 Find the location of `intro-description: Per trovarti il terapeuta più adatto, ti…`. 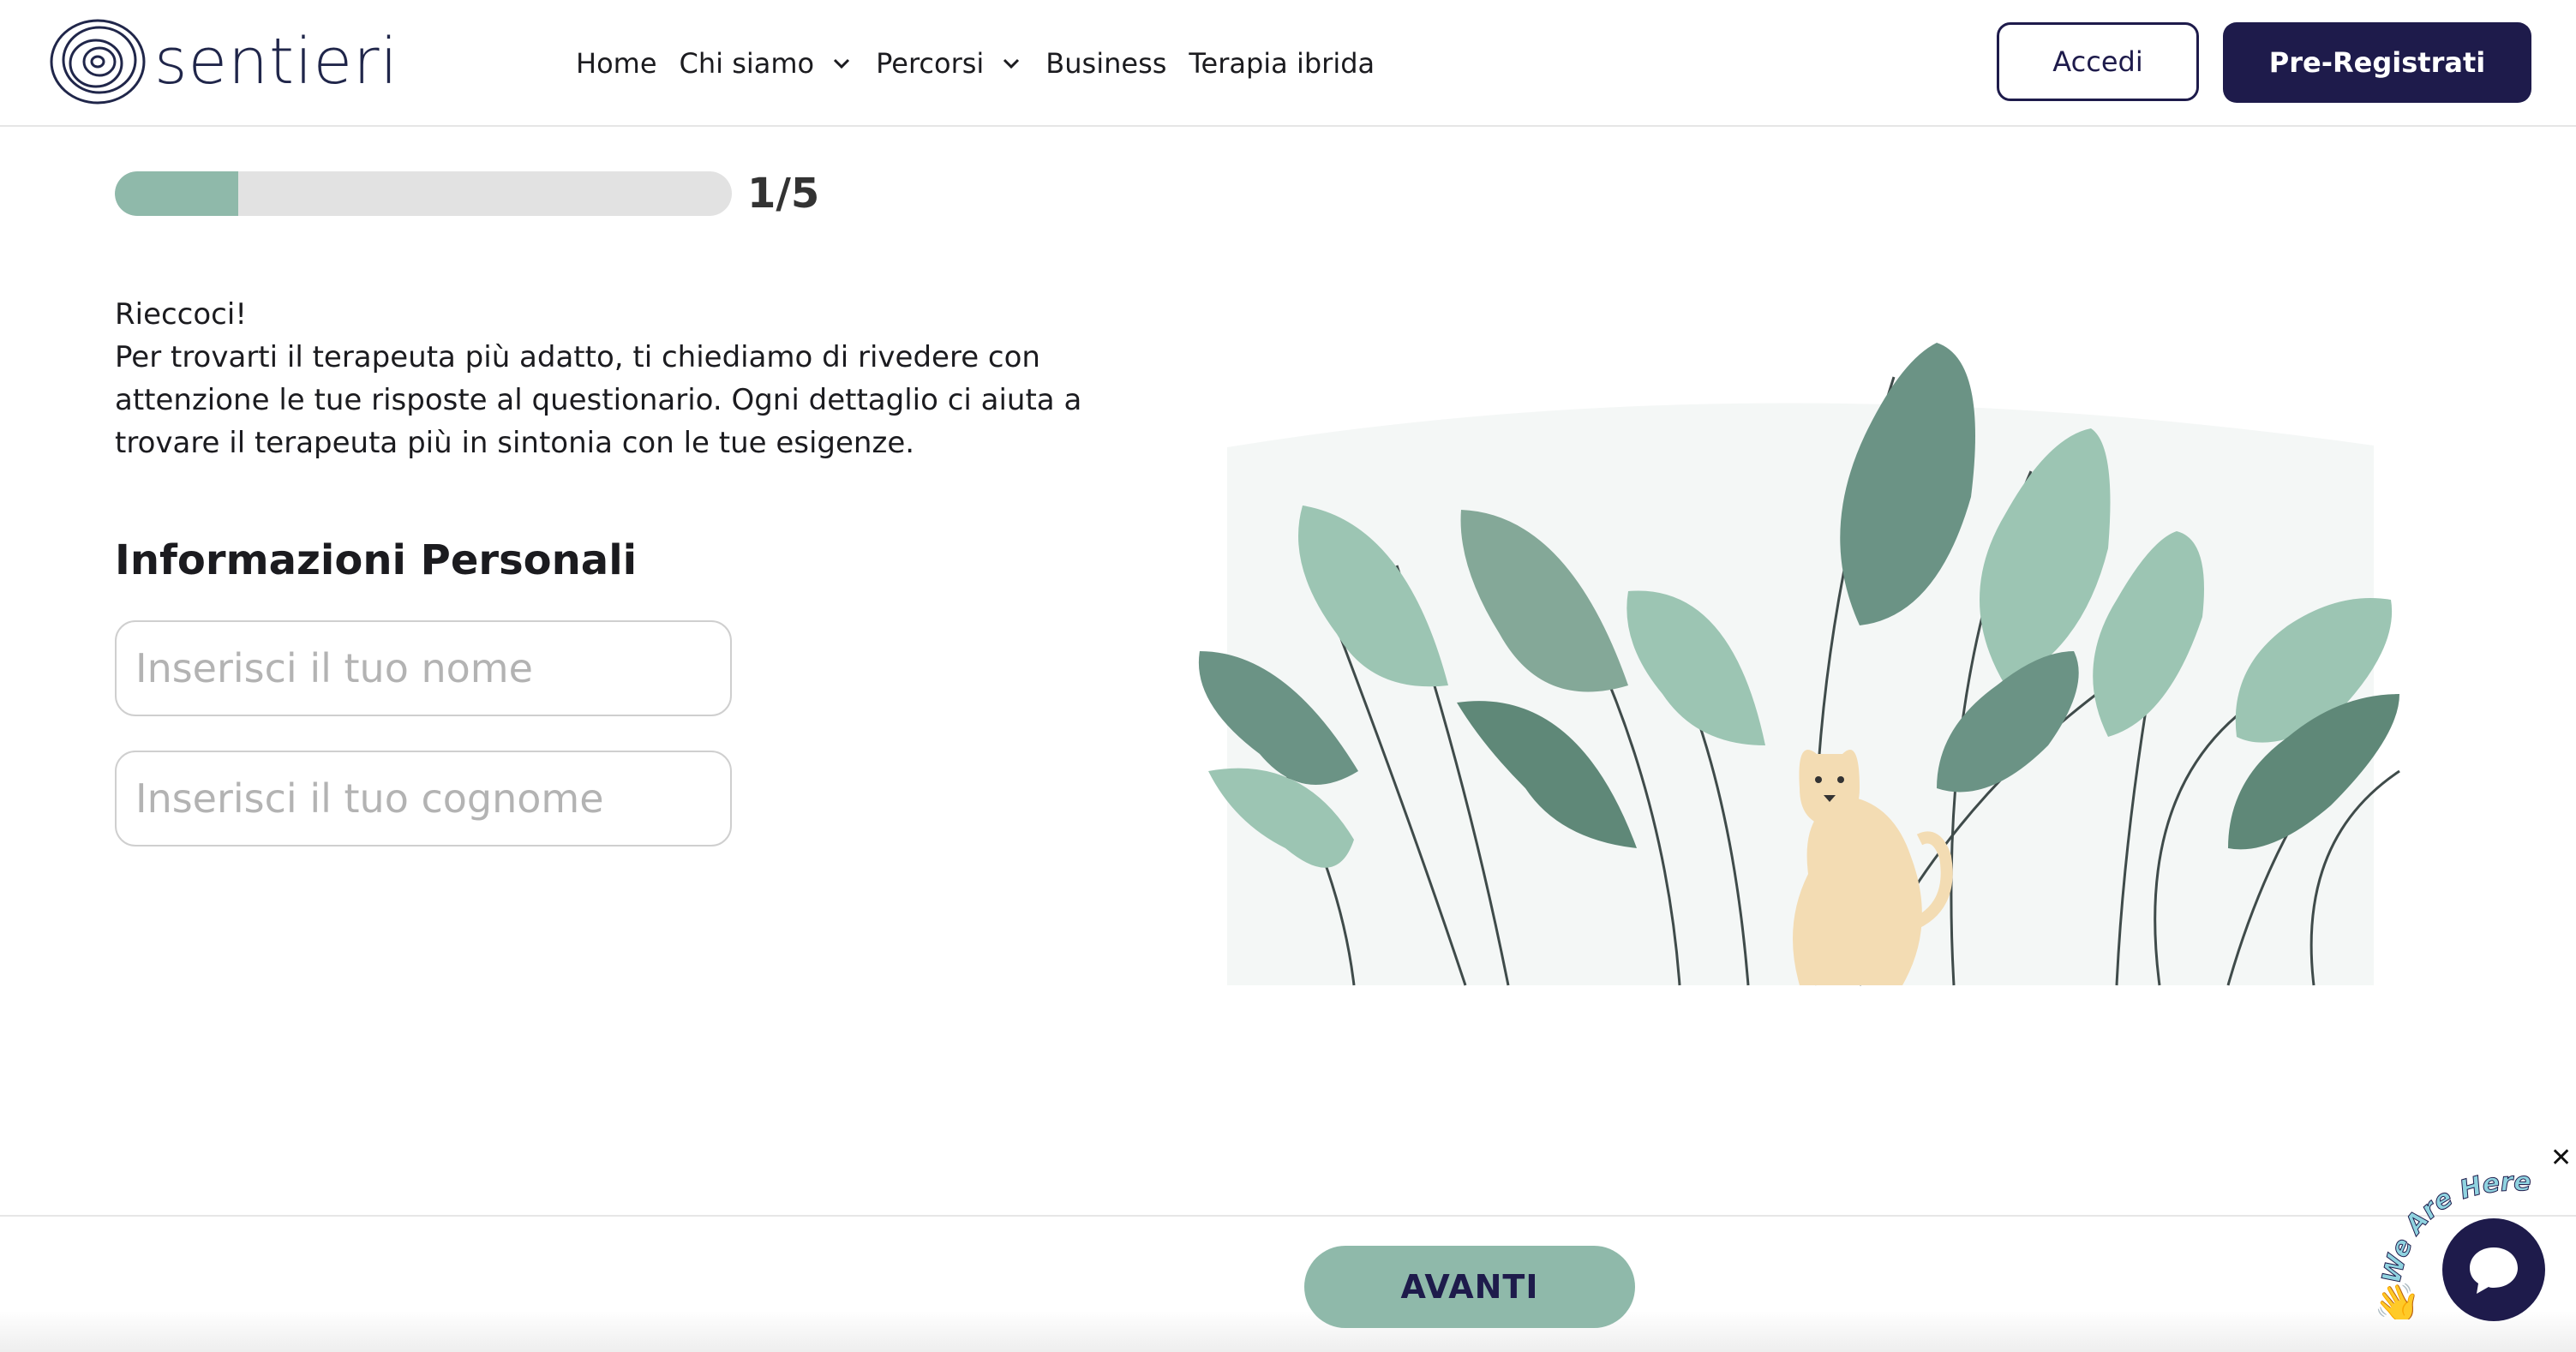

intro-description: Per trovarti il terapeuta più adatto, ti… is located at coordinates (598, 400).